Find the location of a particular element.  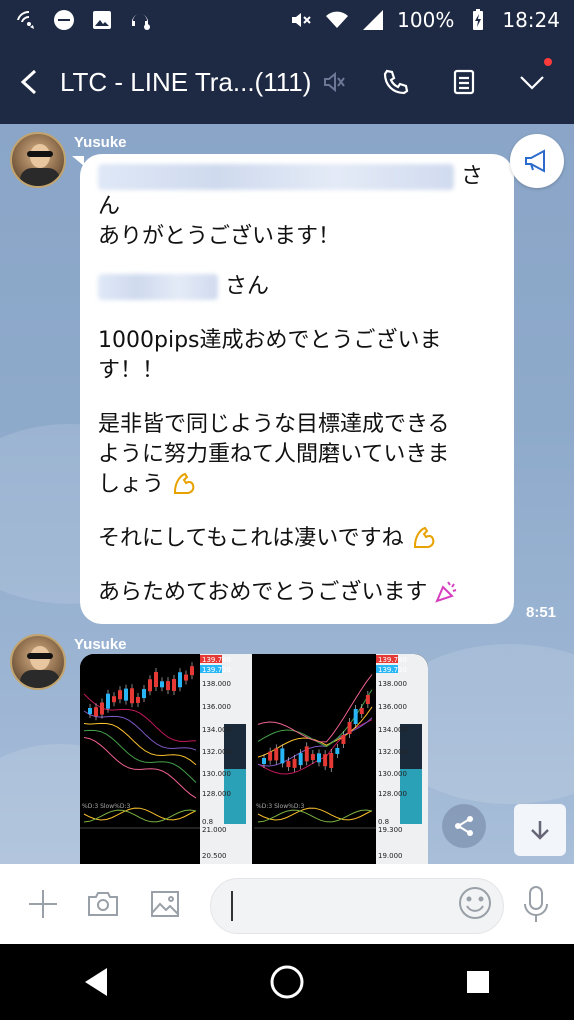

text-caret is located at coordinates (232, 906).